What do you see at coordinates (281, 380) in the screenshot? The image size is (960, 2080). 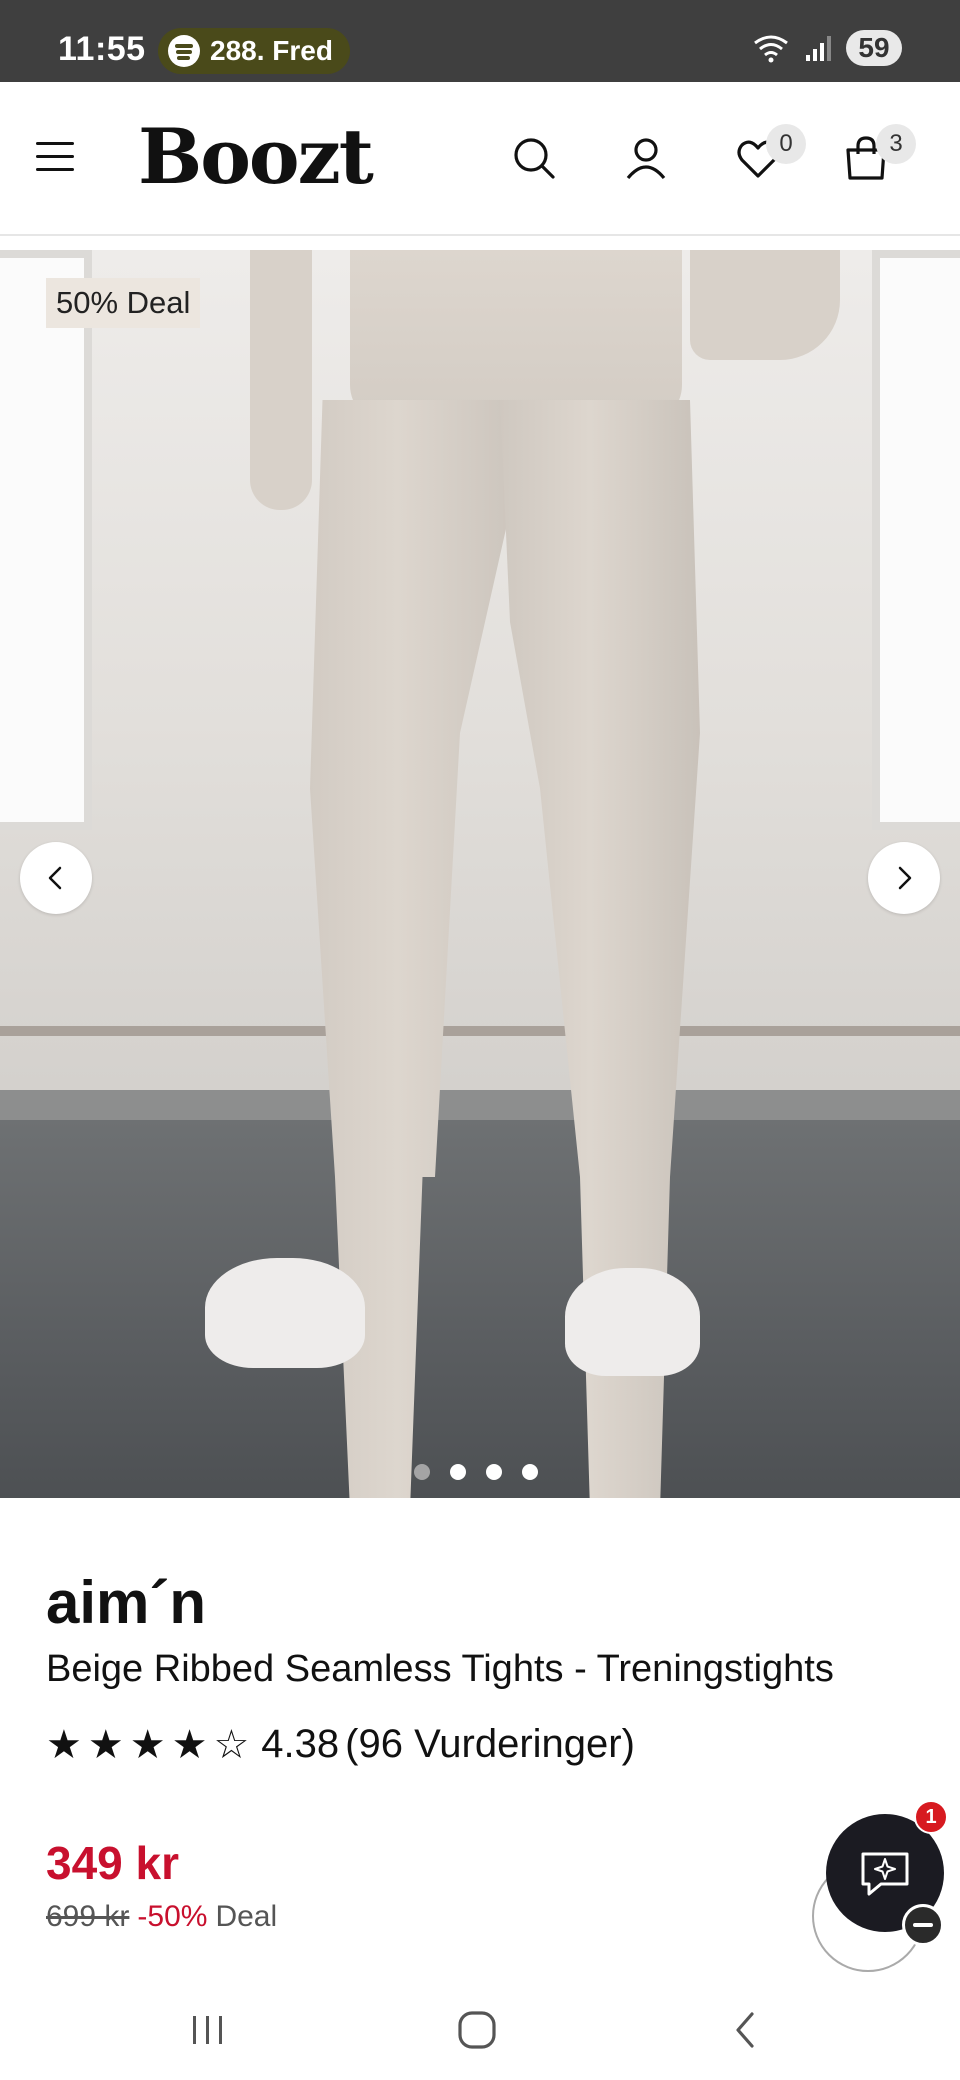 I see `photo-model-left-arm` at bounding box center [281, 380].